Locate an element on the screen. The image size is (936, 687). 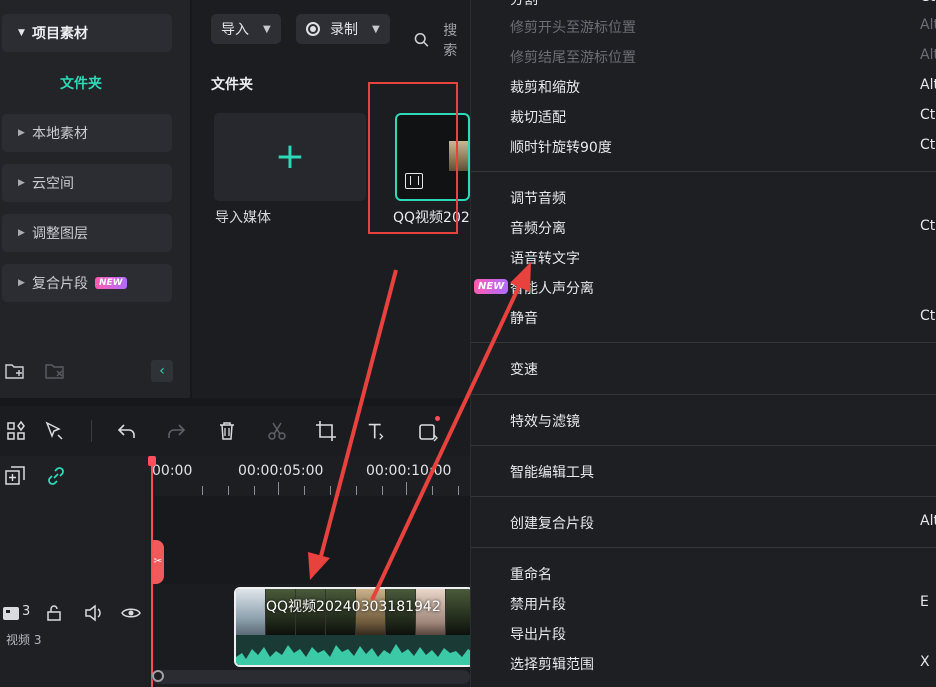
import-label: 导入 is located at coordinates (235, 30).